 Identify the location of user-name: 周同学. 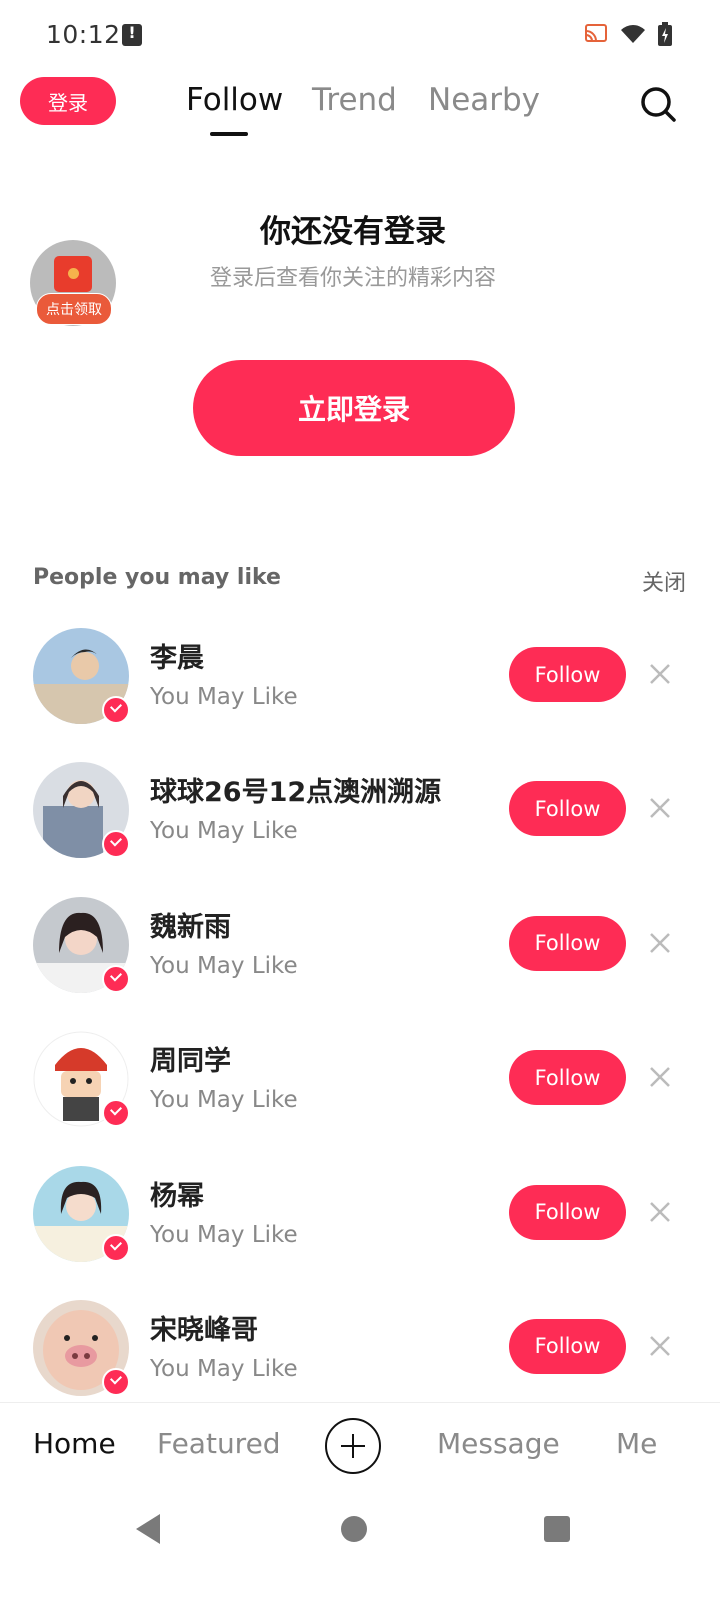
(190, 1058).